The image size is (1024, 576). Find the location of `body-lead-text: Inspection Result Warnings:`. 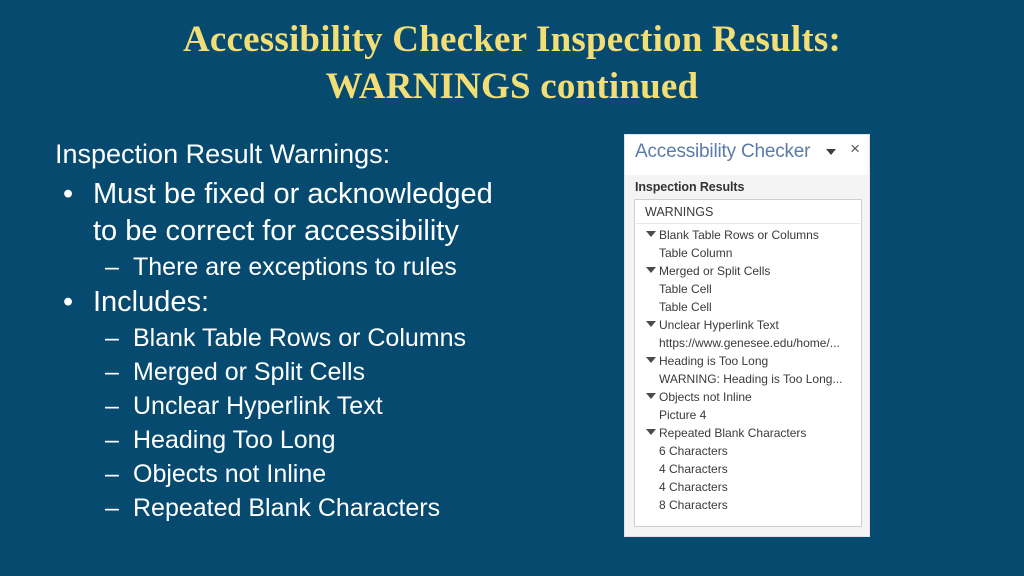

body-lead-text: Inspection Result Warnings: is located at coordinates (223, 154).